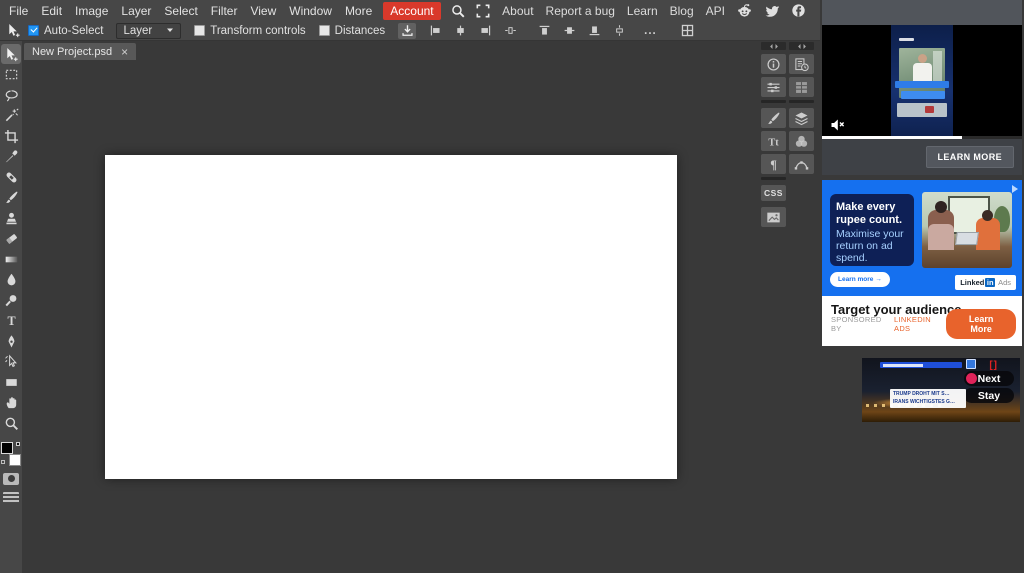  I want to click on menu-item-select: Select, so click(180, 11).